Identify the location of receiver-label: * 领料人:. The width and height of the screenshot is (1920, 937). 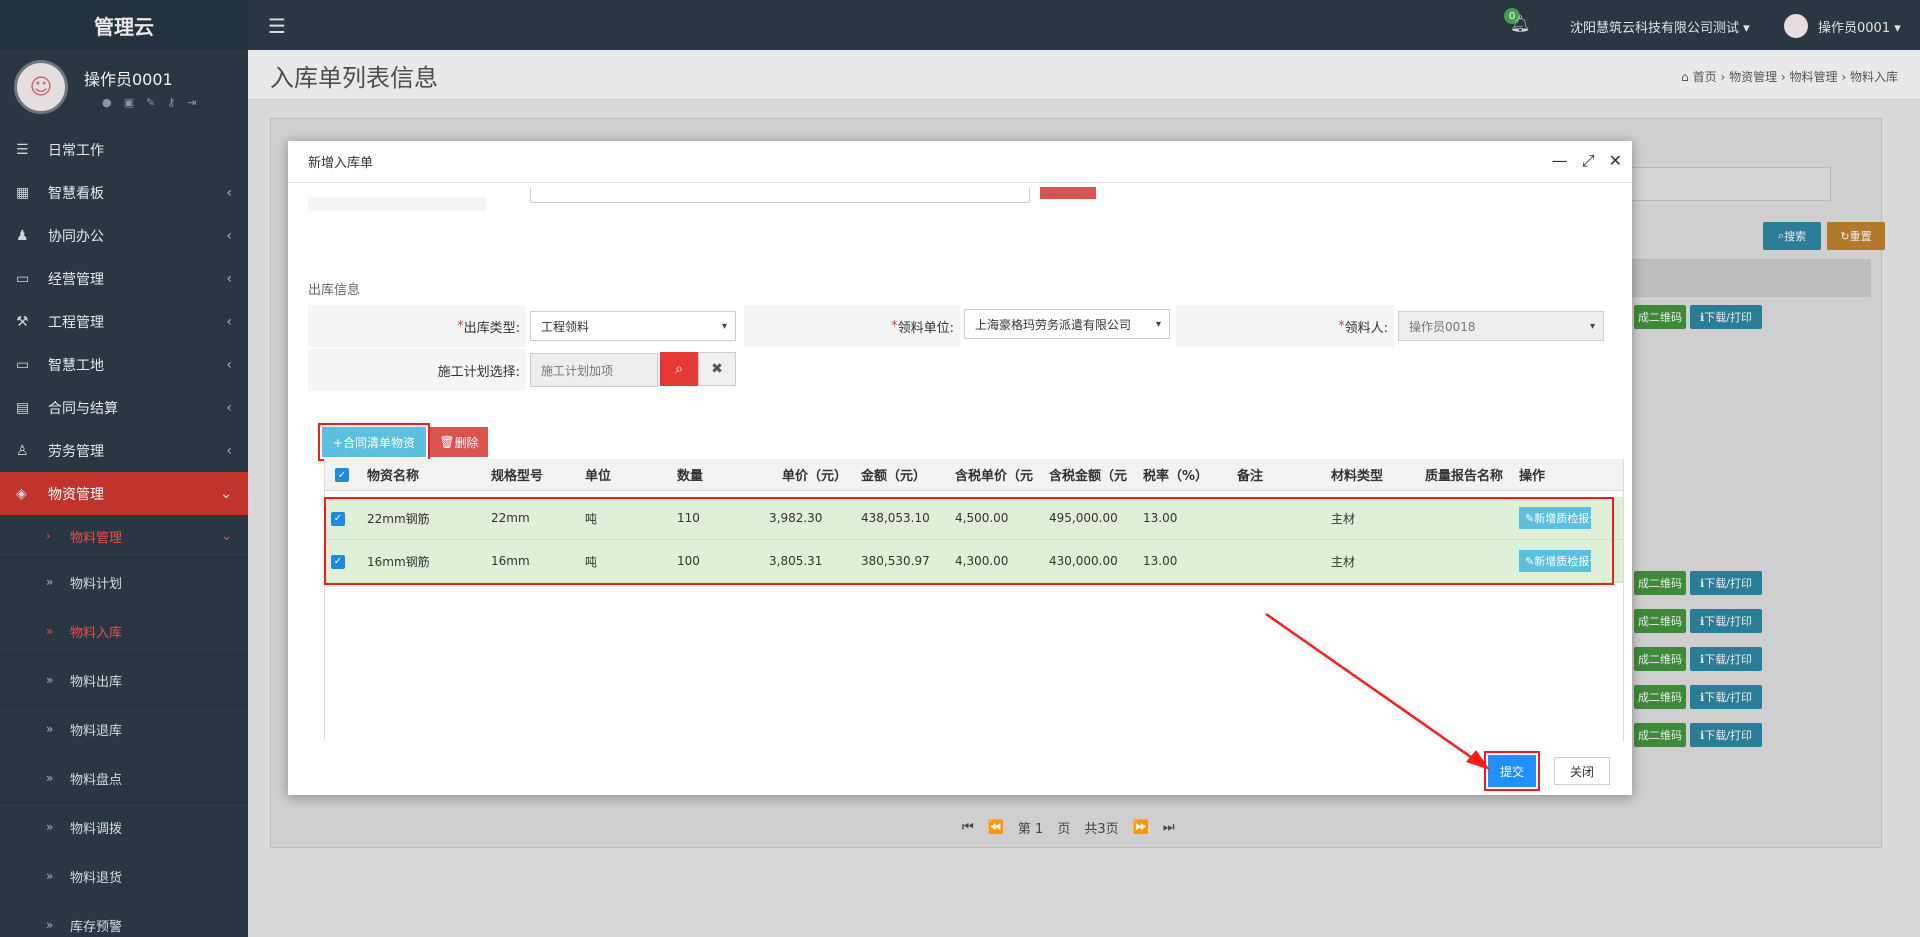
(1285, 326).